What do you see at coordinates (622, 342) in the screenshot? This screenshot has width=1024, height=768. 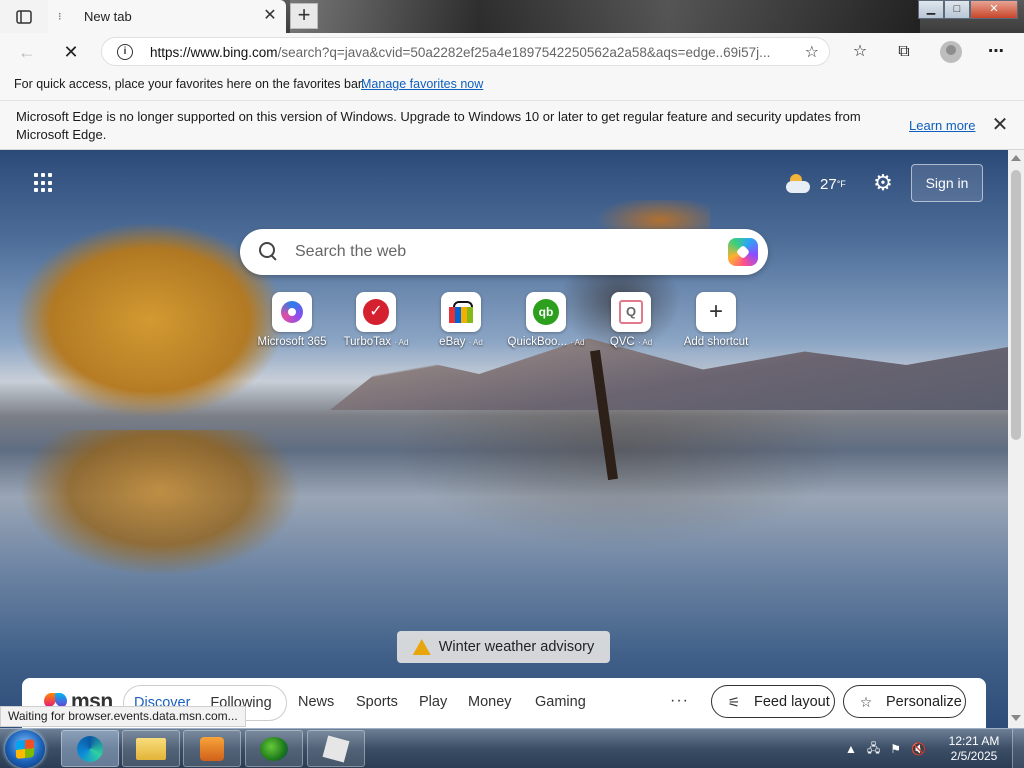 I see `shortcut-label: QVC` at bounding box center [622, 342].